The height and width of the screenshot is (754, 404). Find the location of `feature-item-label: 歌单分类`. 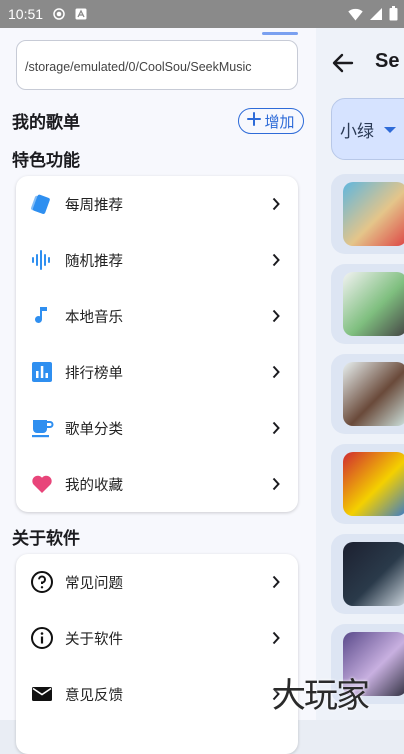

feature-item-label: 歌单分类 is located at coordinates (94, 430).